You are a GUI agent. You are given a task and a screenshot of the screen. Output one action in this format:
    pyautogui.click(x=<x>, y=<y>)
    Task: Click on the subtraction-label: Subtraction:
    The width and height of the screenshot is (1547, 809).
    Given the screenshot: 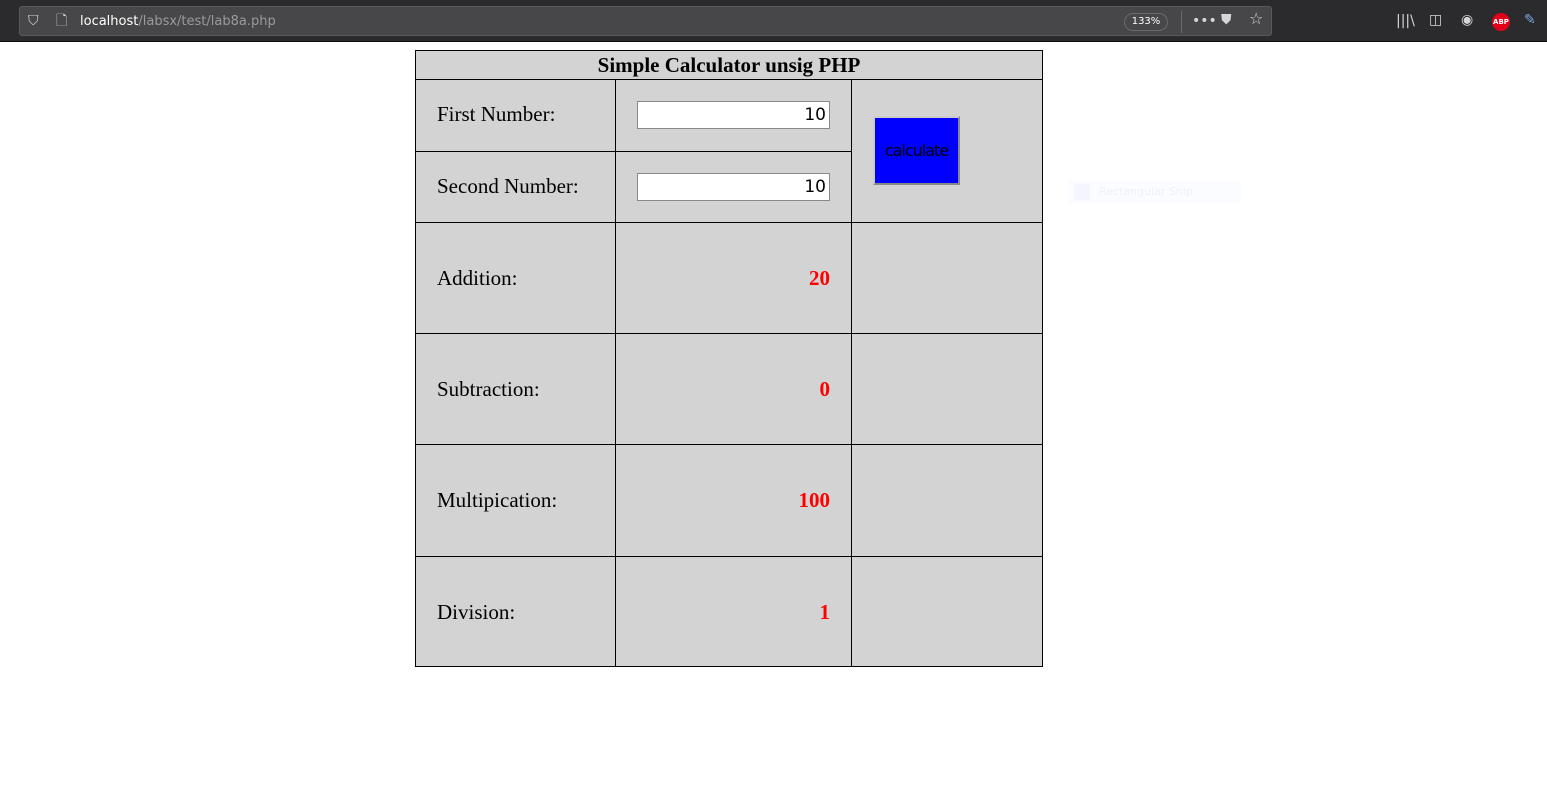 What is the action you would take?
    pyautogui.click(x=488, y=389)
    